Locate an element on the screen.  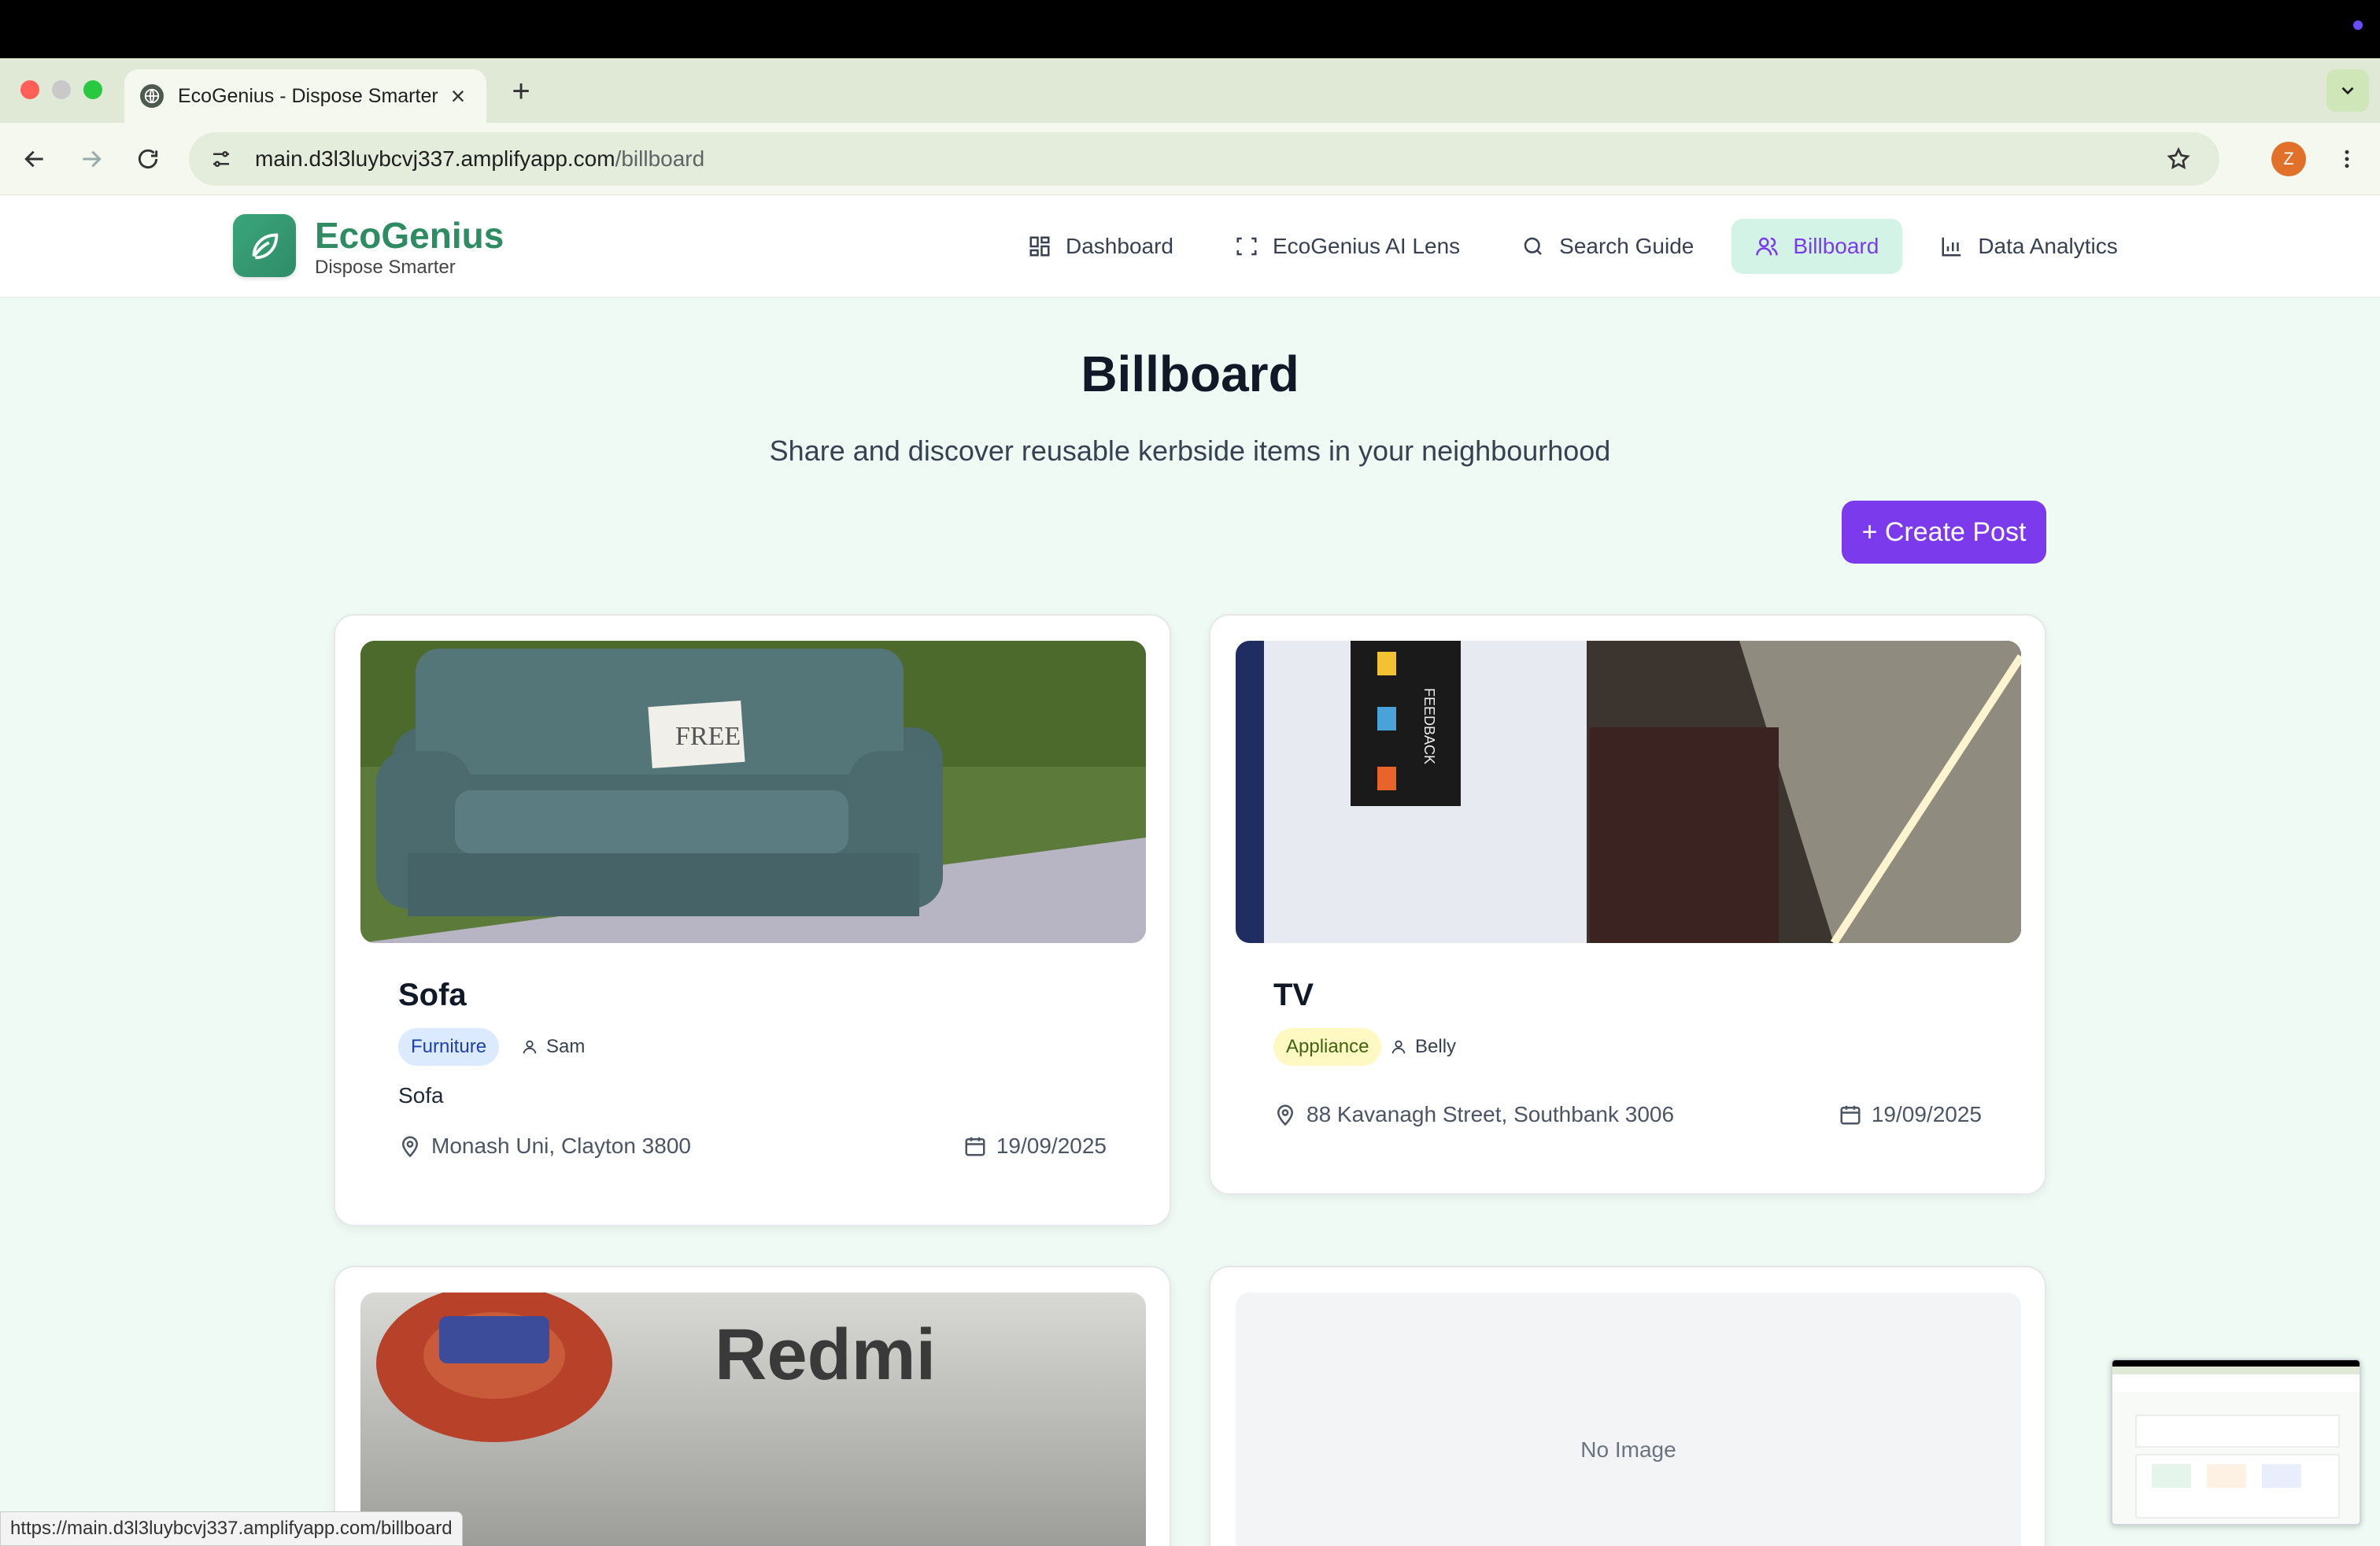
forward-button is located at coordinates (91, 159).